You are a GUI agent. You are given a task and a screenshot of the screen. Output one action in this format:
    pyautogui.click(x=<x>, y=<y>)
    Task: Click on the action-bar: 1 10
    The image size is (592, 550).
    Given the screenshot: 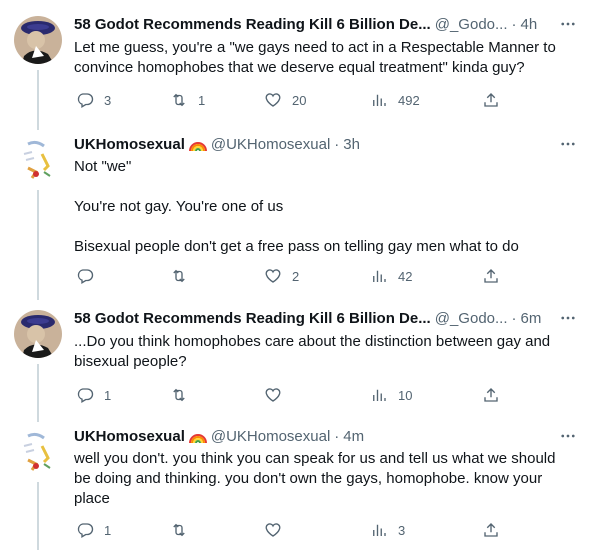 What is the action you would take?
    pyautogui.click(x=285, y=395)
    